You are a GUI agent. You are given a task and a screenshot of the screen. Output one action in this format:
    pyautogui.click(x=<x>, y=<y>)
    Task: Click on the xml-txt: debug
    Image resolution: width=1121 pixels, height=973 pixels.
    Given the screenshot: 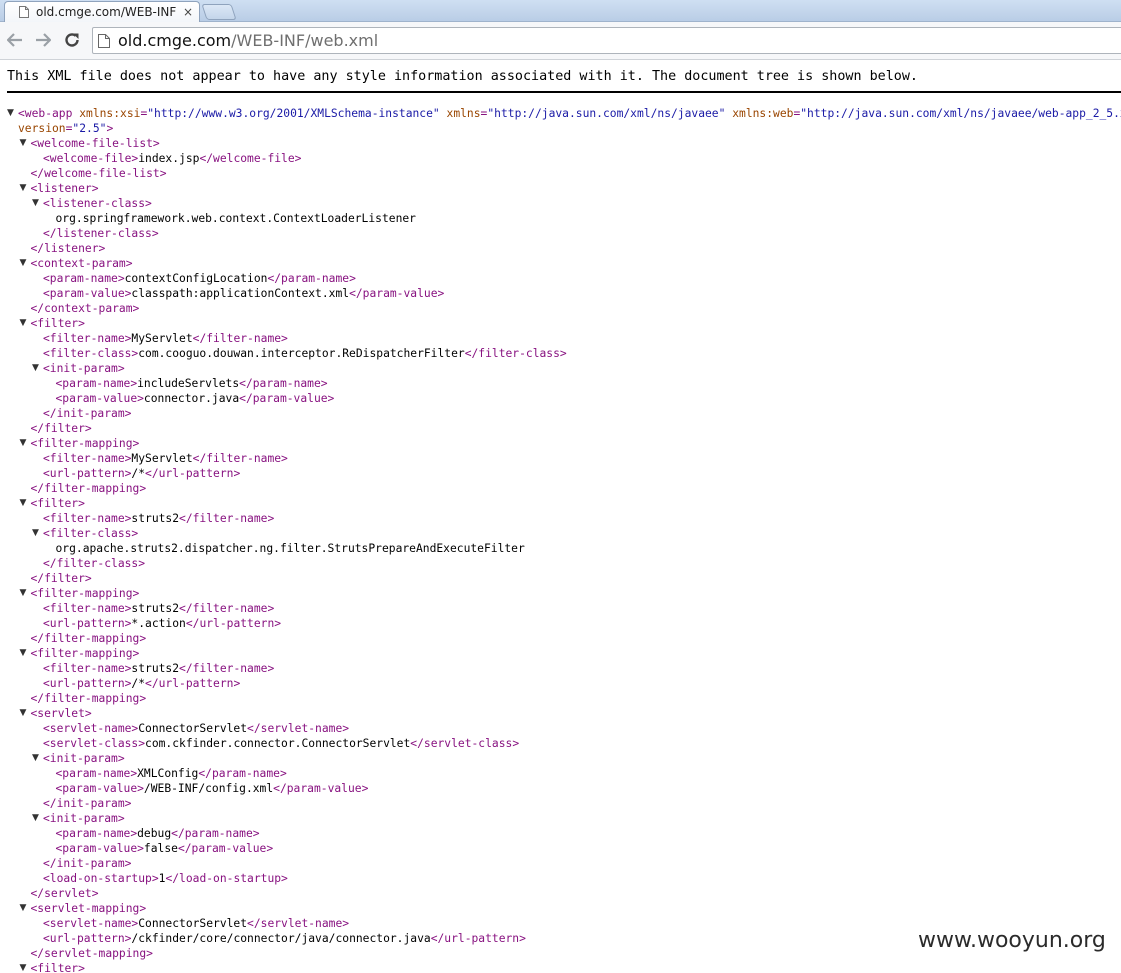 What is the action you would take?
    pyautogui.click(x=154, y=833)
    